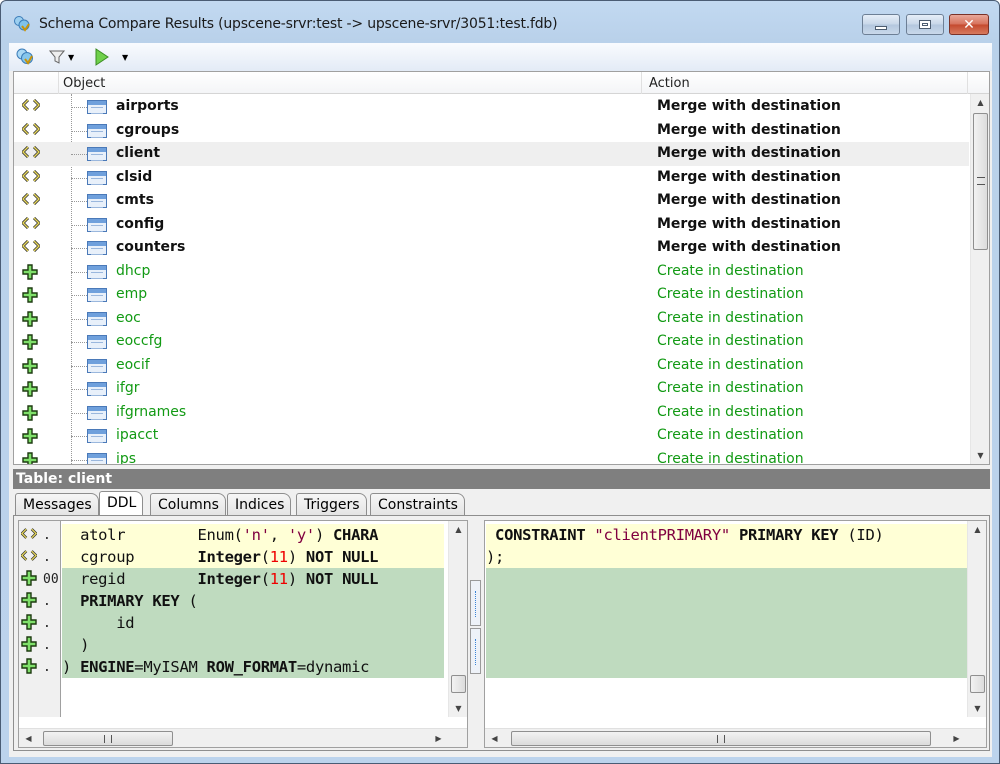  What do you see at coordinates (140, 223) in the screenshot?
I see `object-name: config` at bounding box center [140, 223].